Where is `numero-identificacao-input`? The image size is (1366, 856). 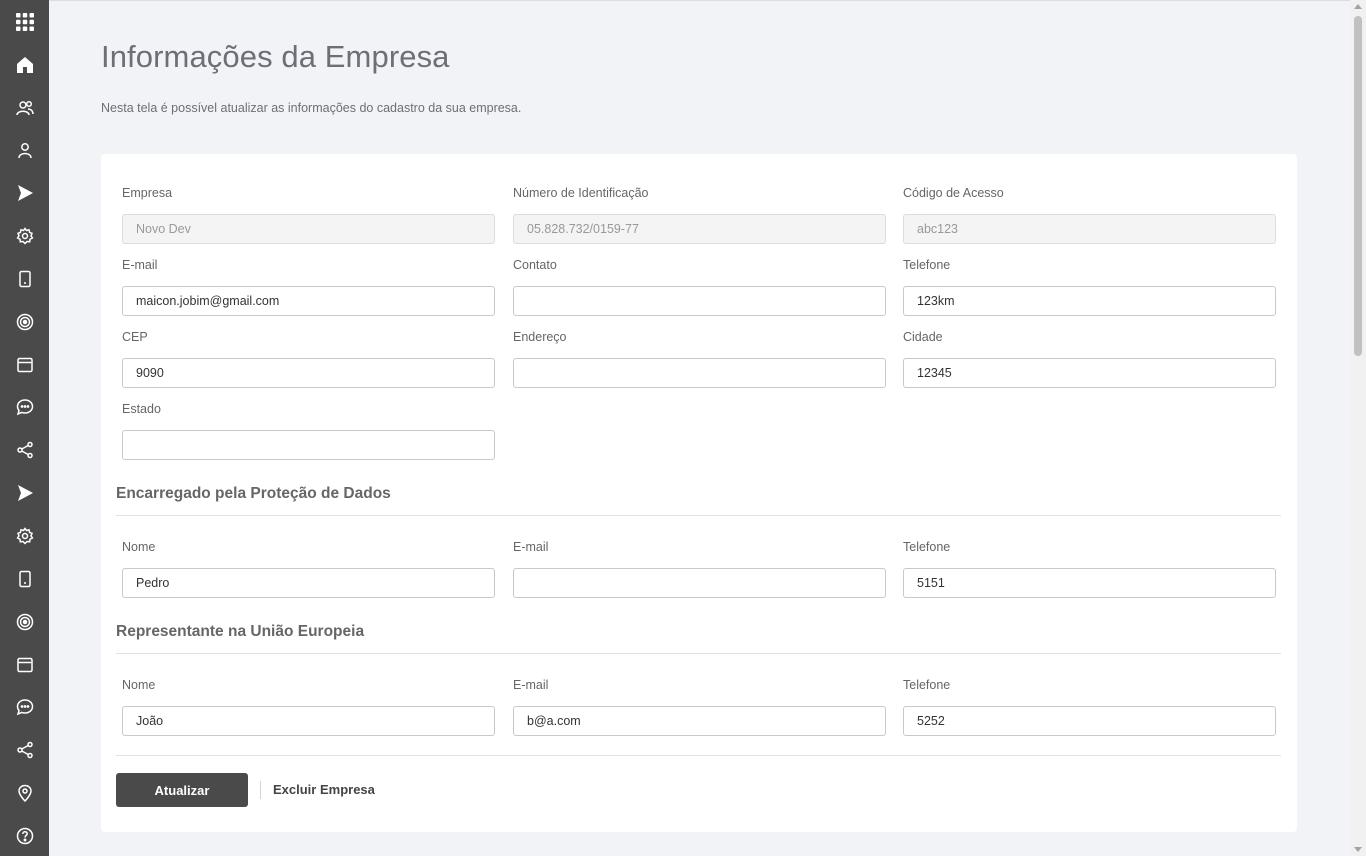
numero-identificacao-input is located at coordinates (699, 229).